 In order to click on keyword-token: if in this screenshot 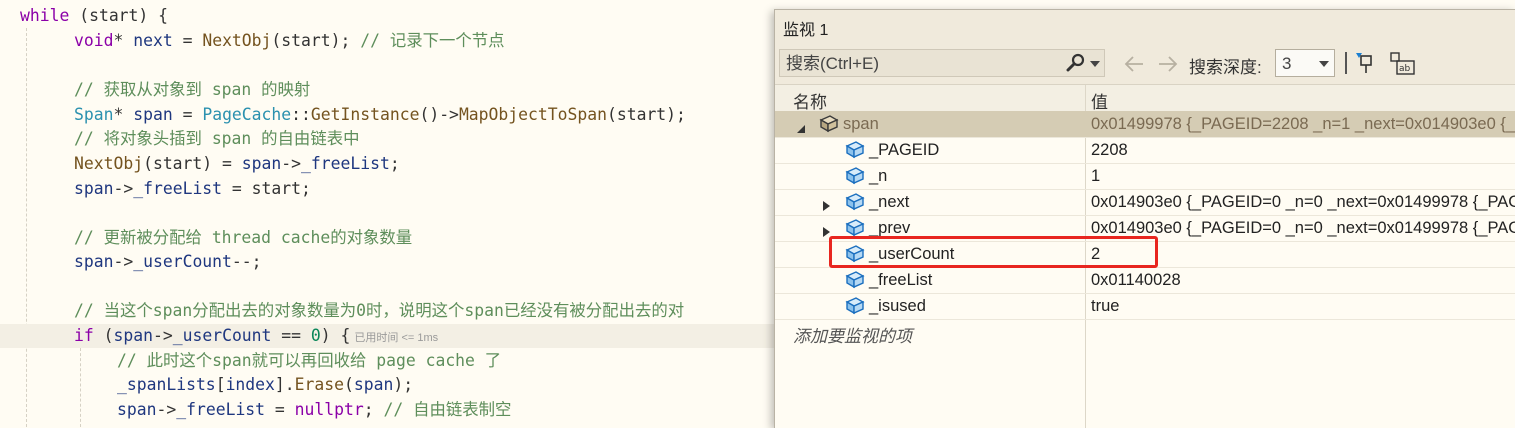, I will do `click(84, 335)`.